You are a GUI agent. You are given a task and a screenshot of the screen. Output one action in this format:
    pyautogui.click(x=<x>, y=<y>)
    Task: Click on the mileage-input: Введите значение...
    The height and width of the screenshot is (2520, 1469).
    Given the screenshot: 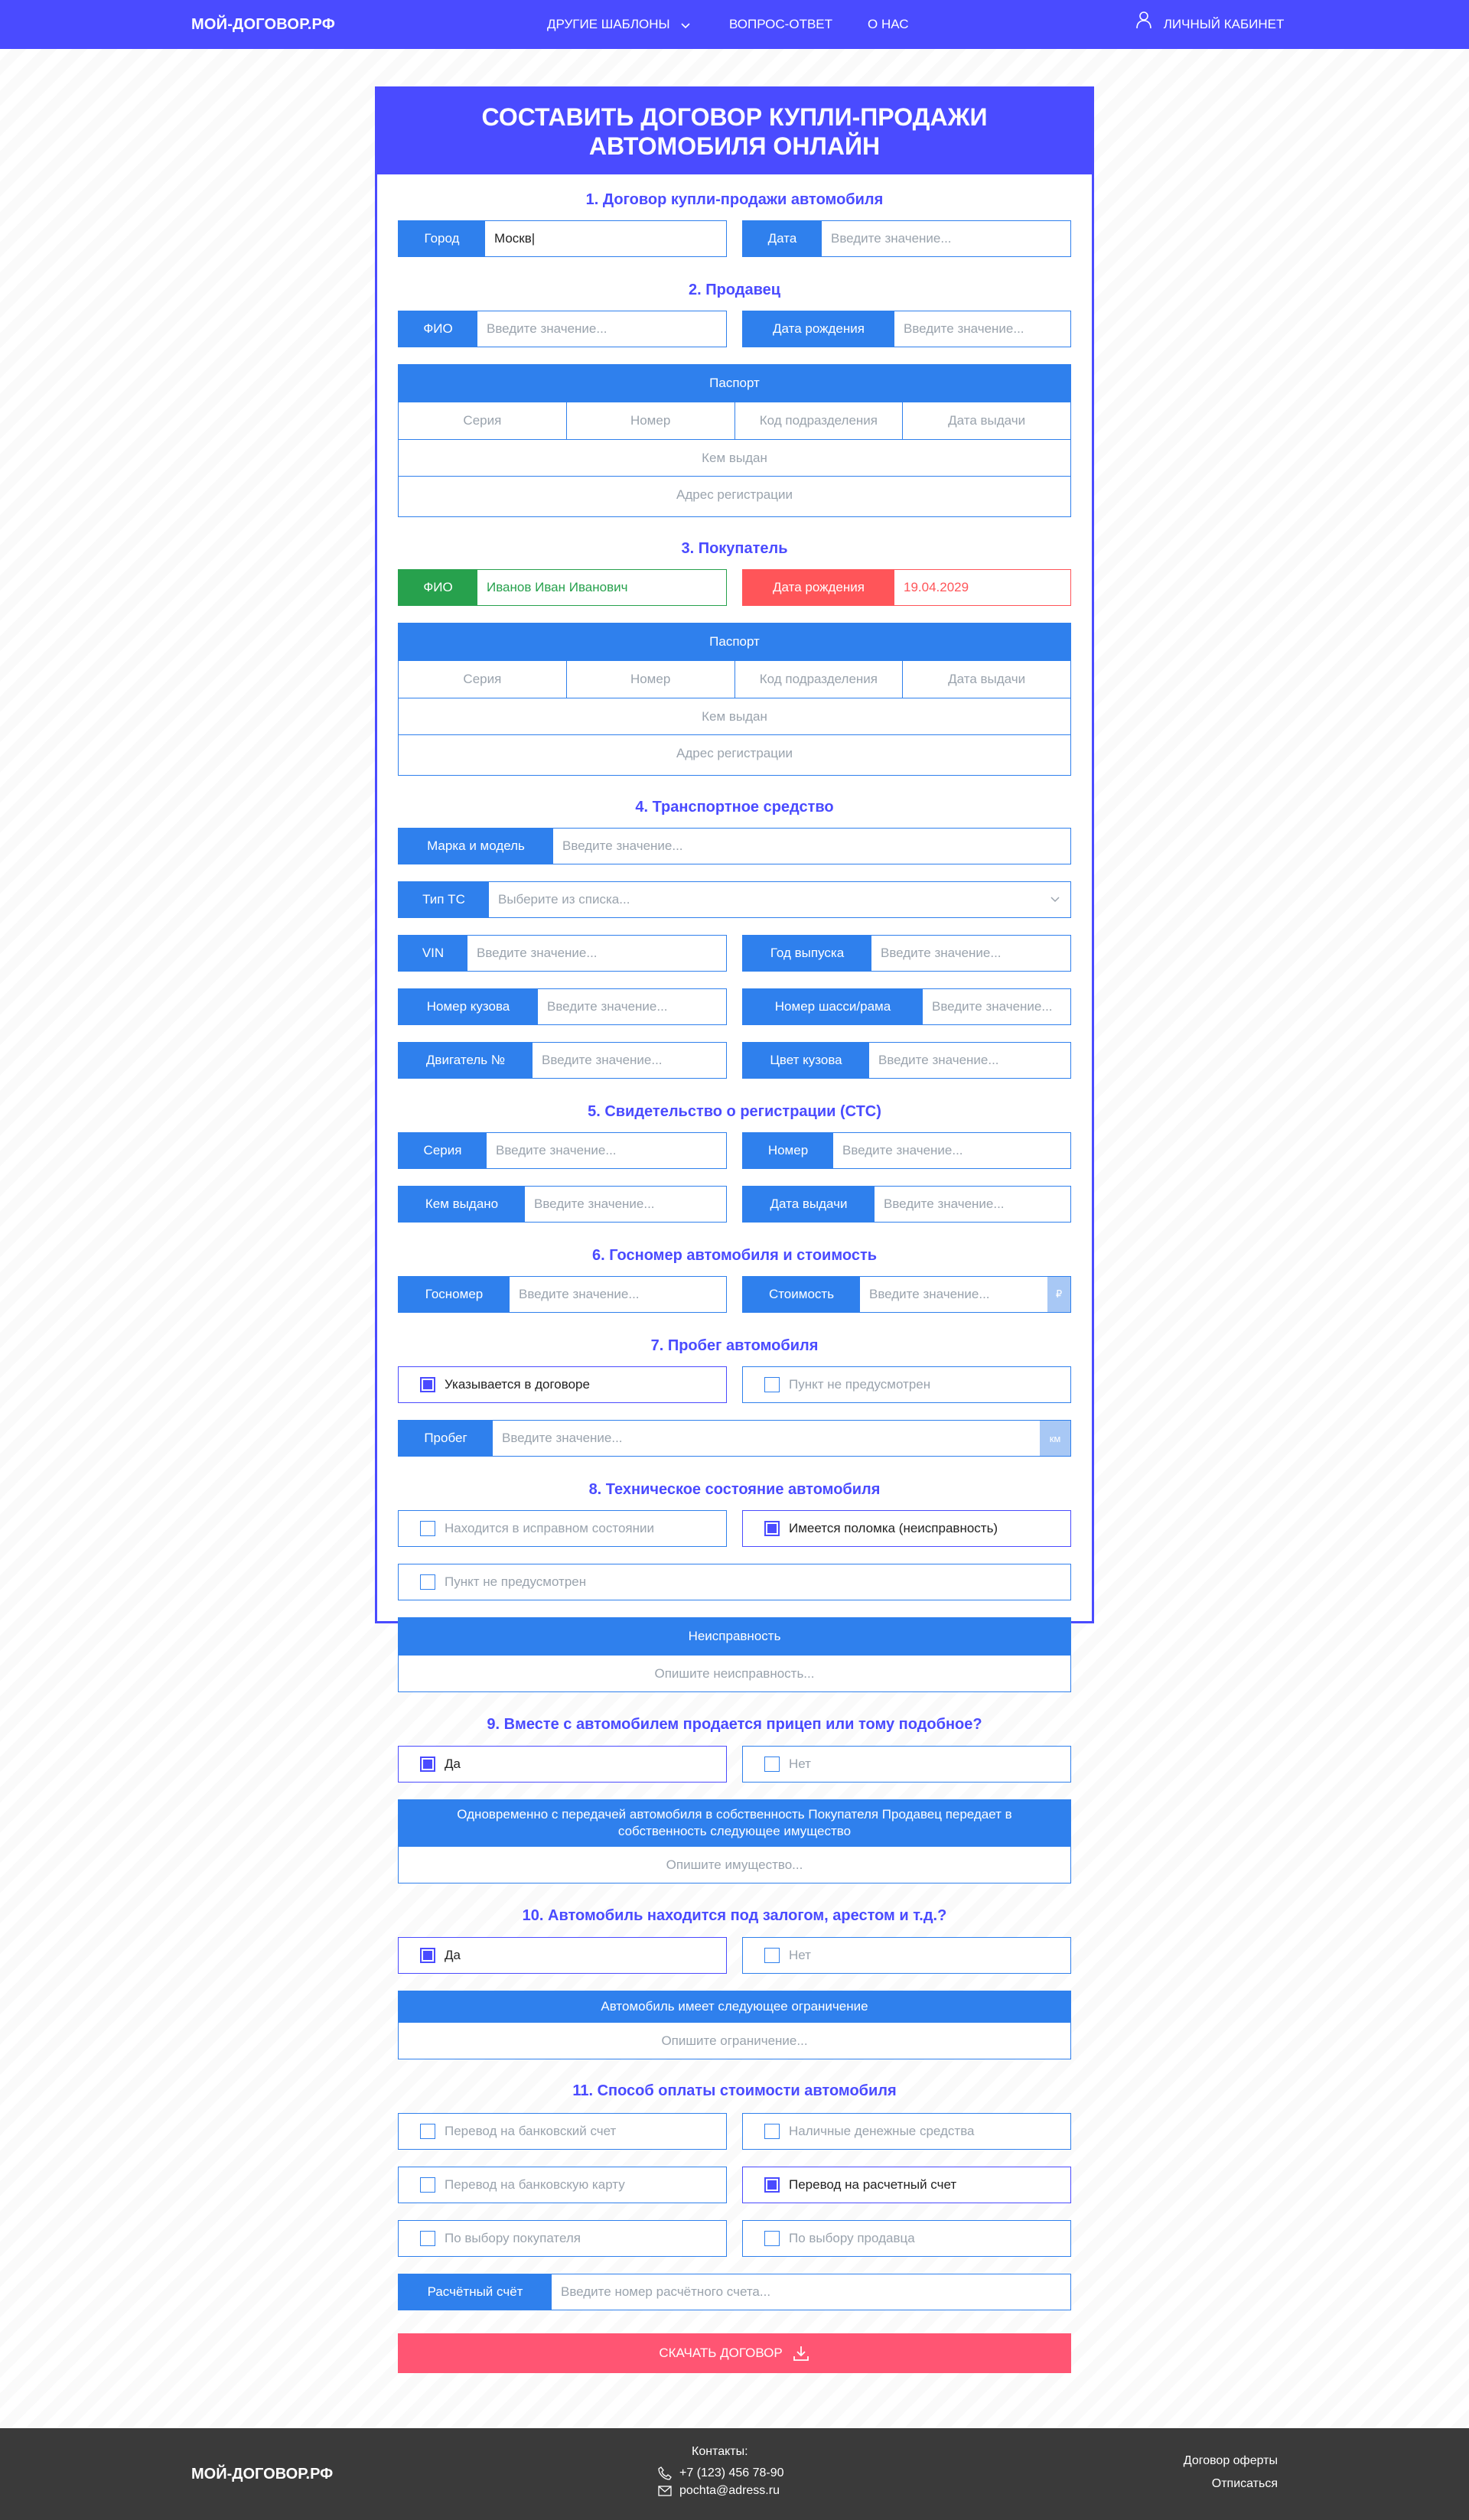 What is the action you would take?
    pyautogui.click(x=767, y=1438)
    